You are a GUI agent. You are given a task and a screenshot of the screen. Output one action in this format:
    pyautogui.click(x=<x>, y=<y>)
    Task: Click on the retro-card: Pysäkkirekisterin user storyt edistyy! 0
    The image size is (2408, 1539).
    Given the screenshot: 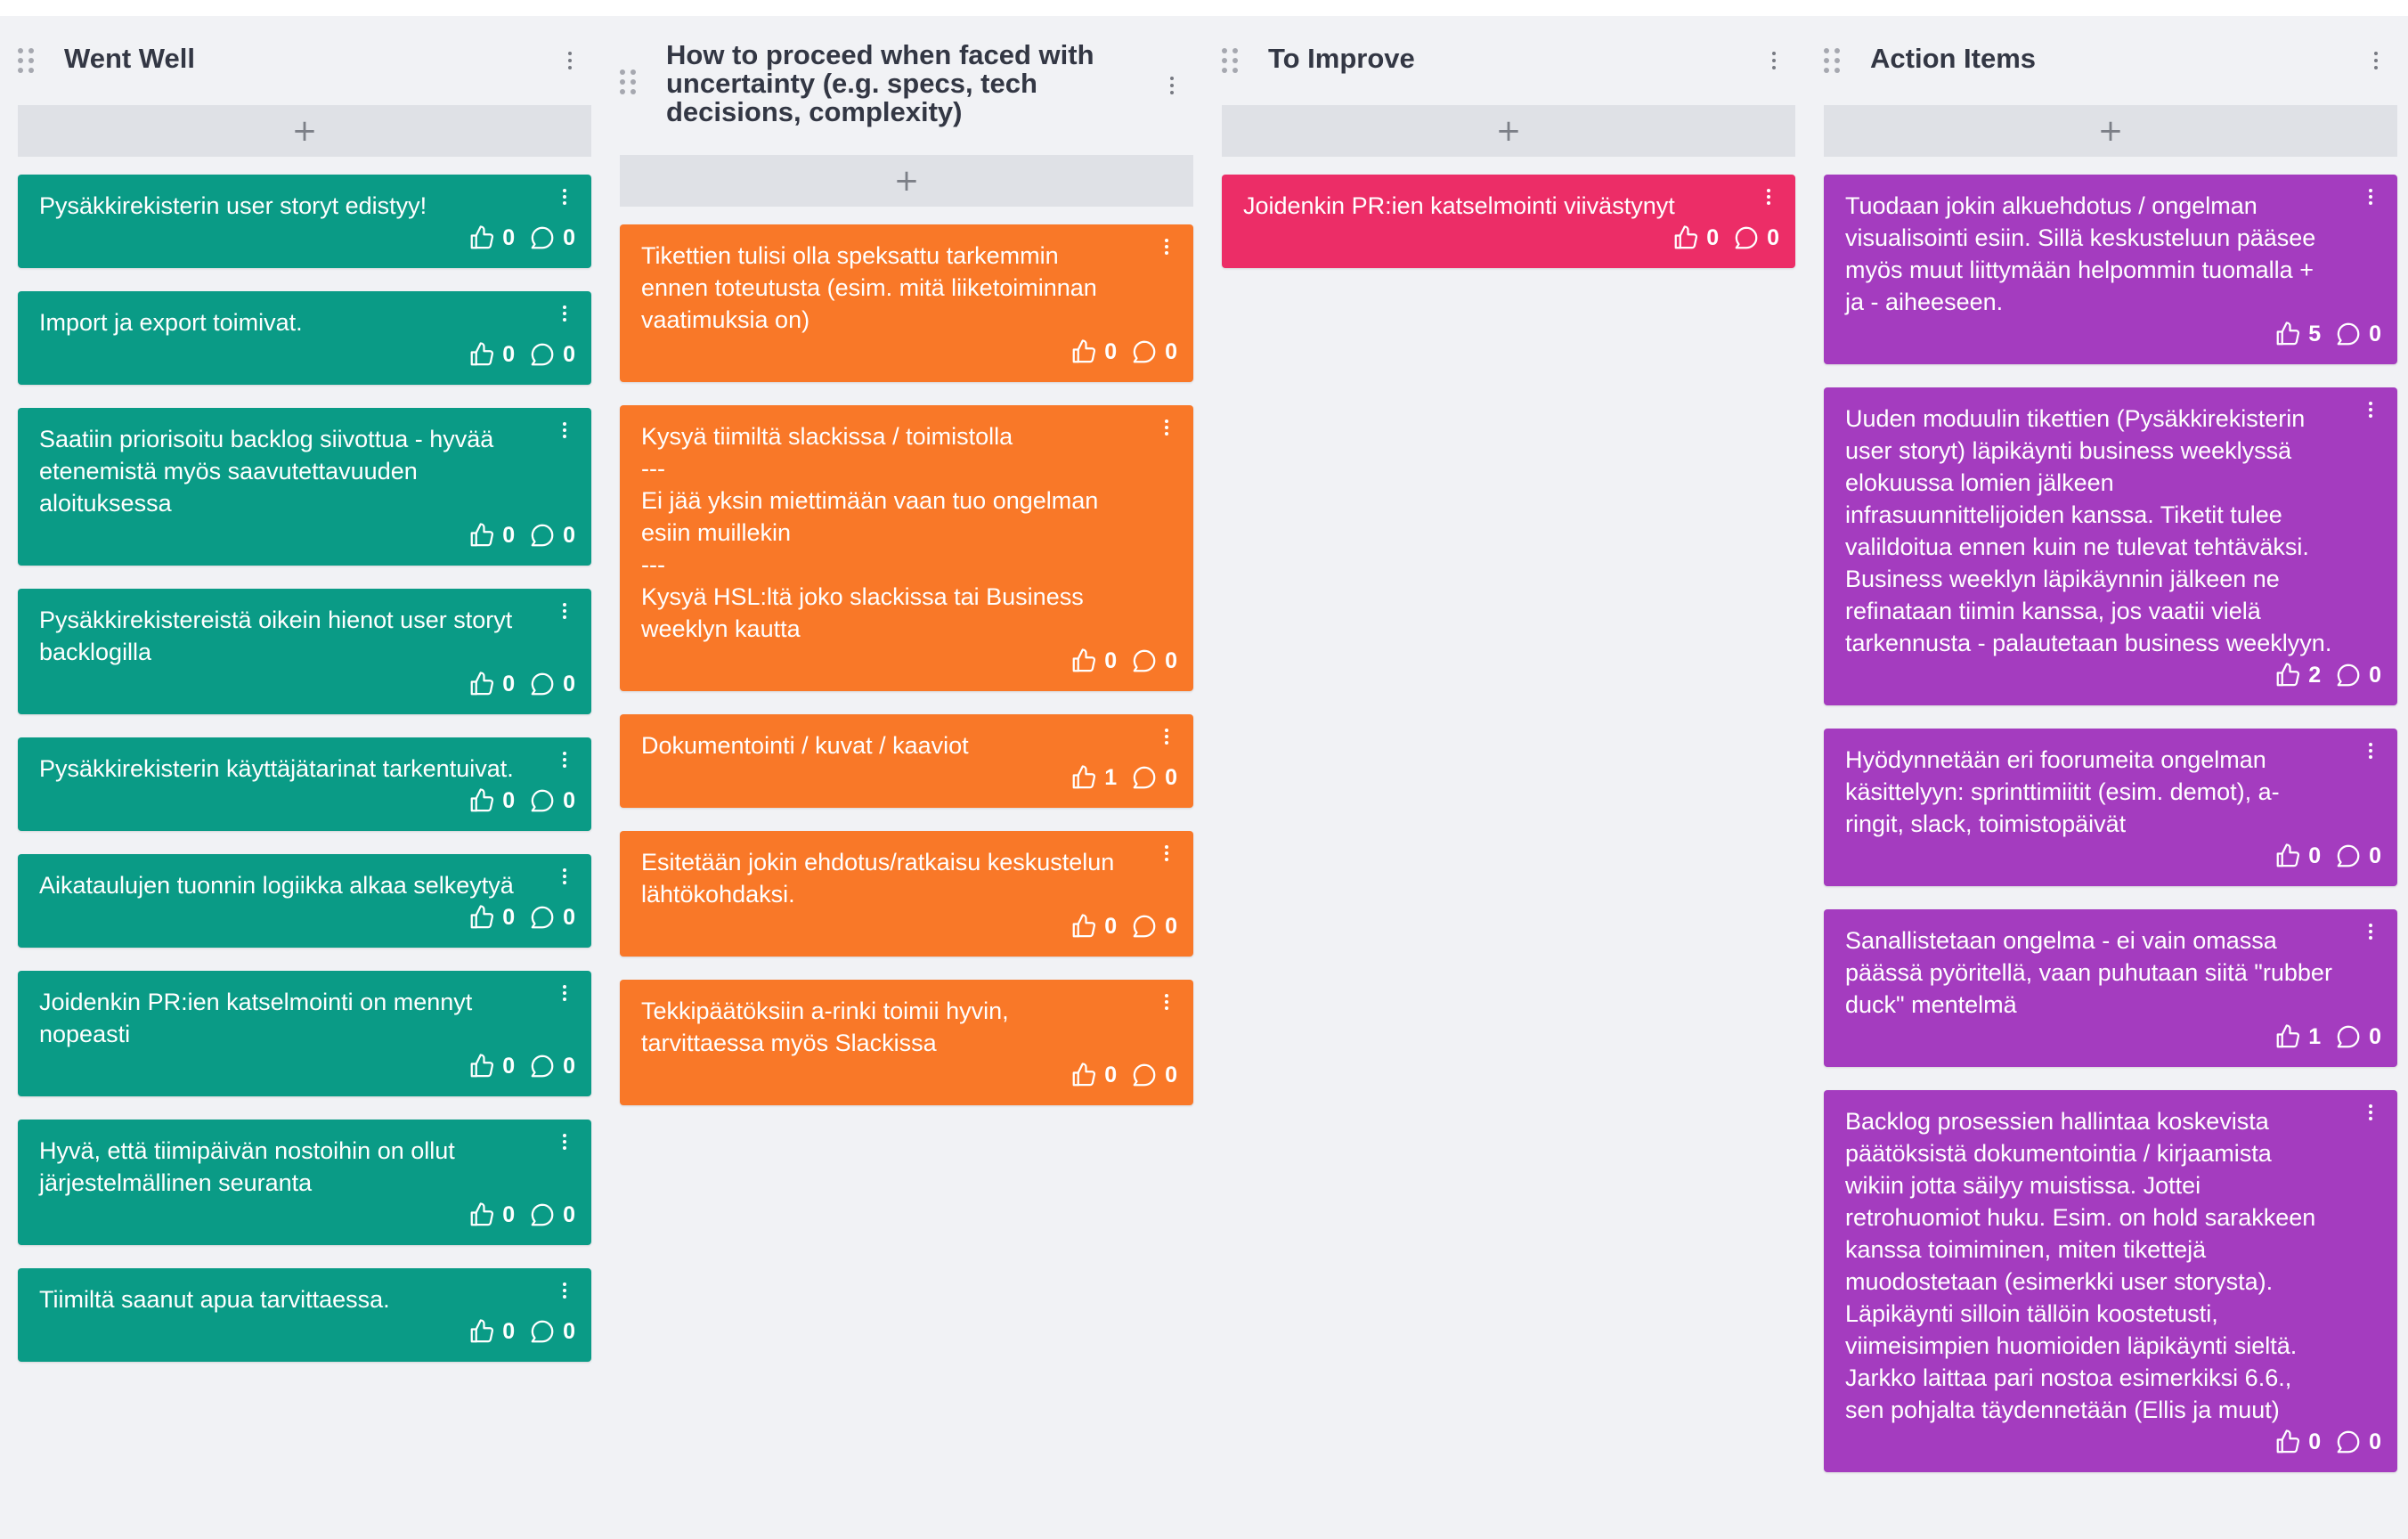 What is the action you would take?
    pyautogui.click(x=304, y=221)
    